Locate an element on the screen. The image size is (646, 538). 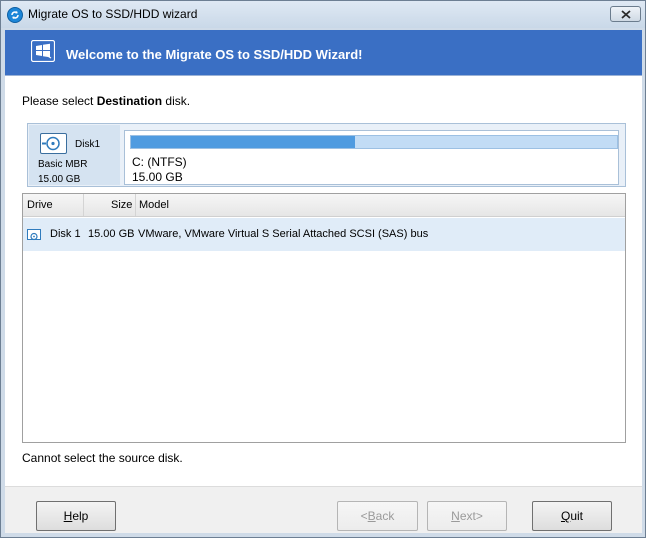
disk-size: 15.00 GB is located at coordinates (59, 179).